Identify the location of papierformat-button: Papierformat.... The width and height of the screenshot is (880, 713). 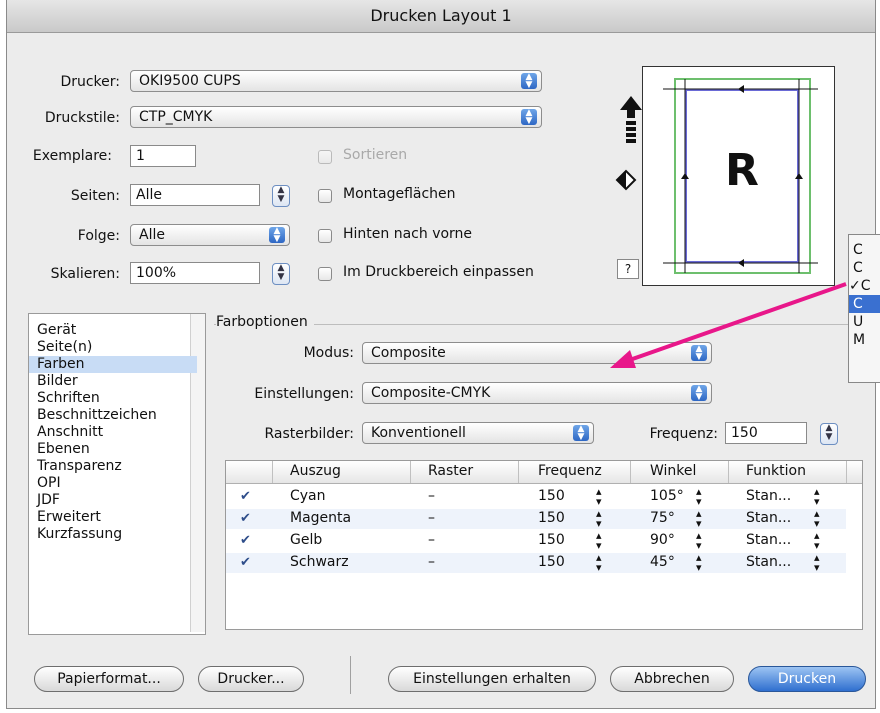
(109, 679).